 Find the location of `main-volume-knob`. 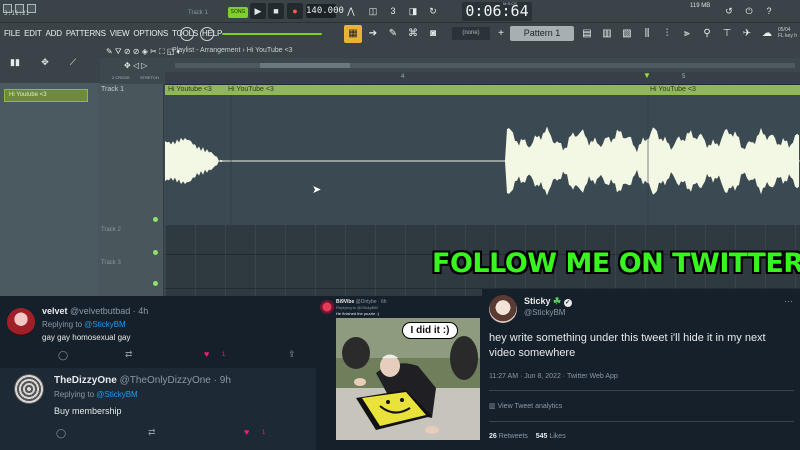

main-volume-knob is located at coordinates (187, 34).